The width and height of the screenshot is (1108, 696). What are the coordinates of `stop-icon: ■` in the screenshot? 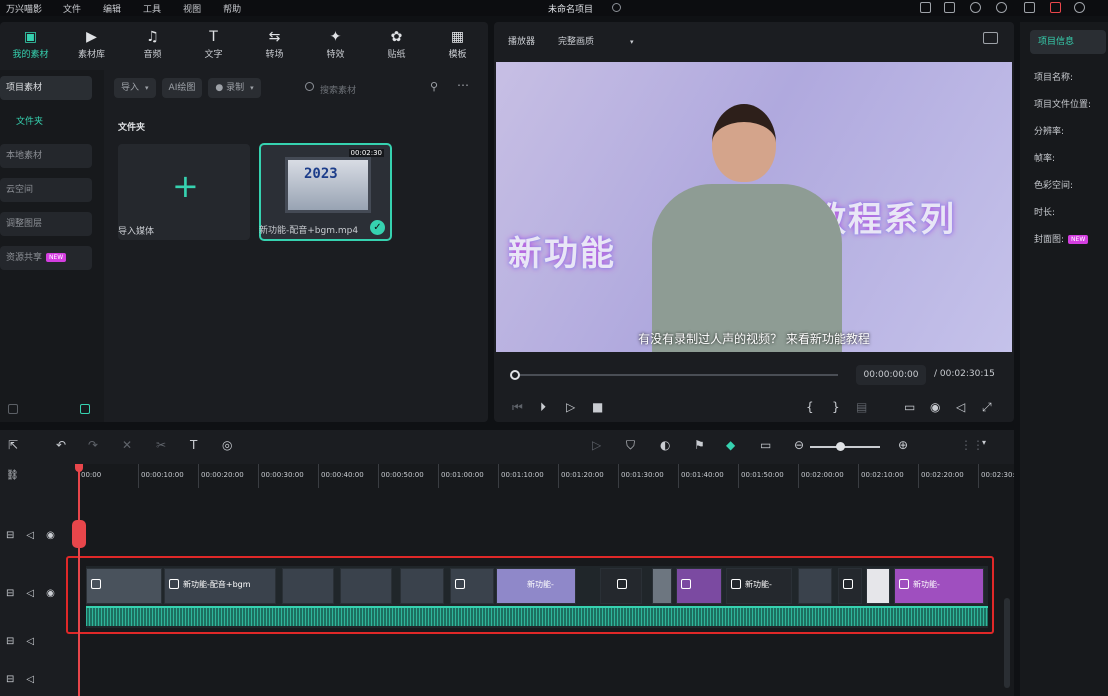 It's located at (597, 407).